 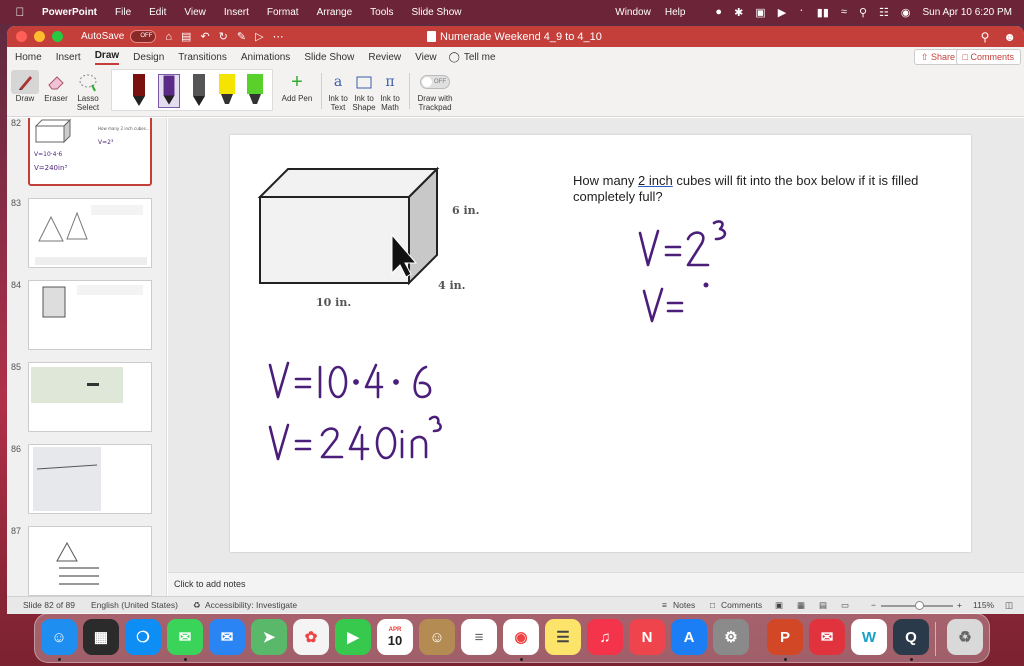 I want to click on minimize-window-button, so click(x=39, y=36).